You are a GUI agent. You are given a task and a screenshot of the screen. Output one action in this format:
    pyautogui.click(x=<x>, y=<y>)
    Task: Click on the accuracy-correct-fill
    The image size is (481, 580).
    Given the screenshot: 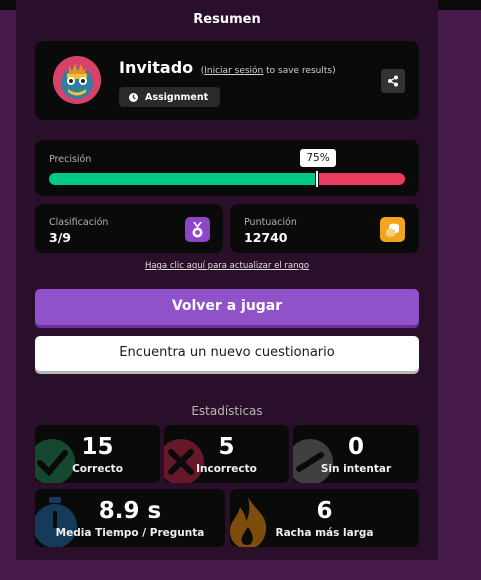 What is the action you would take?
    pyautogui.click(x=182, y=179)
    